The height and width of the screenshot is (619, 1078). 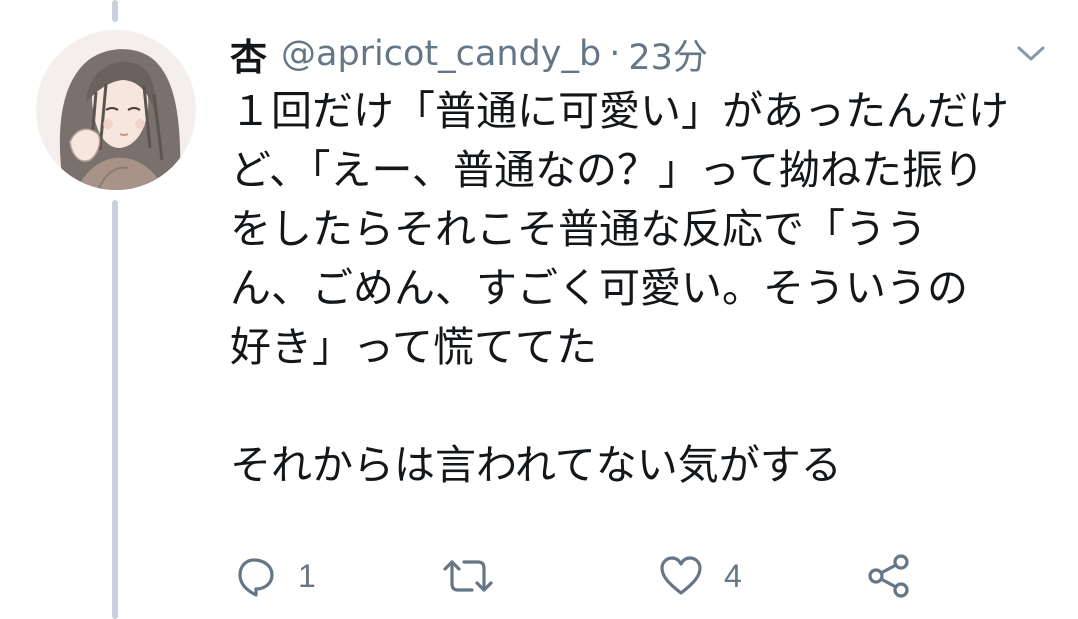 I want to click on thread-line-top, so click(x=115, y=11).